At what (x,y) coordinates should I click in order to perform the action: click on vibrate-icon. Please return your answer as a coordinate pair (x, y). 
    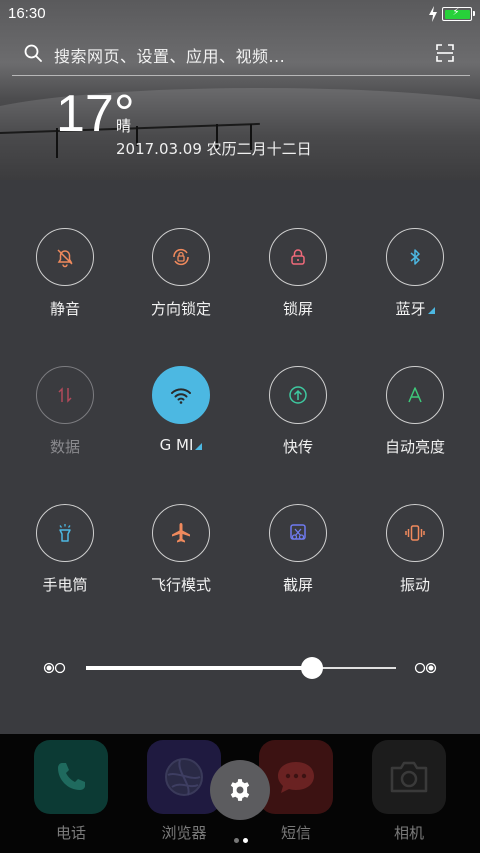
    Looking at the image, I should click on (415, 533).